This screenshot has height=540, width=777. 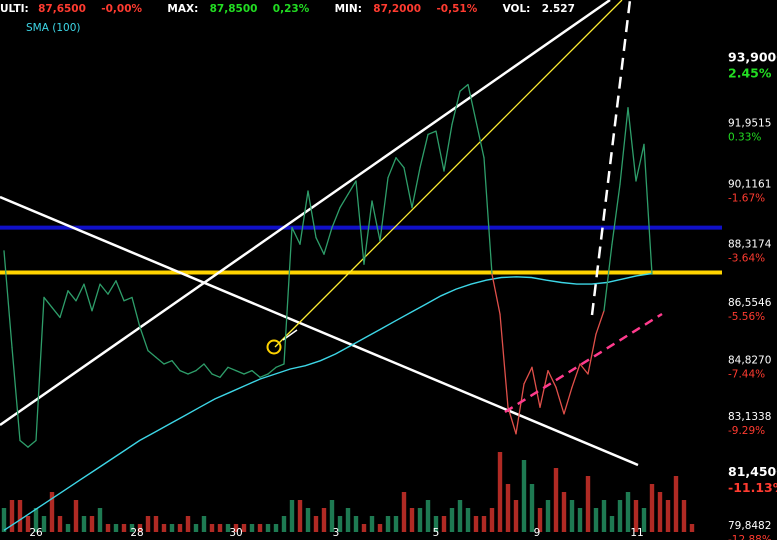 What do you see at coordinates (750, 303) in the screenshot?
I see `y-tick-price: 86,5546` at bounding box center [750, 303].